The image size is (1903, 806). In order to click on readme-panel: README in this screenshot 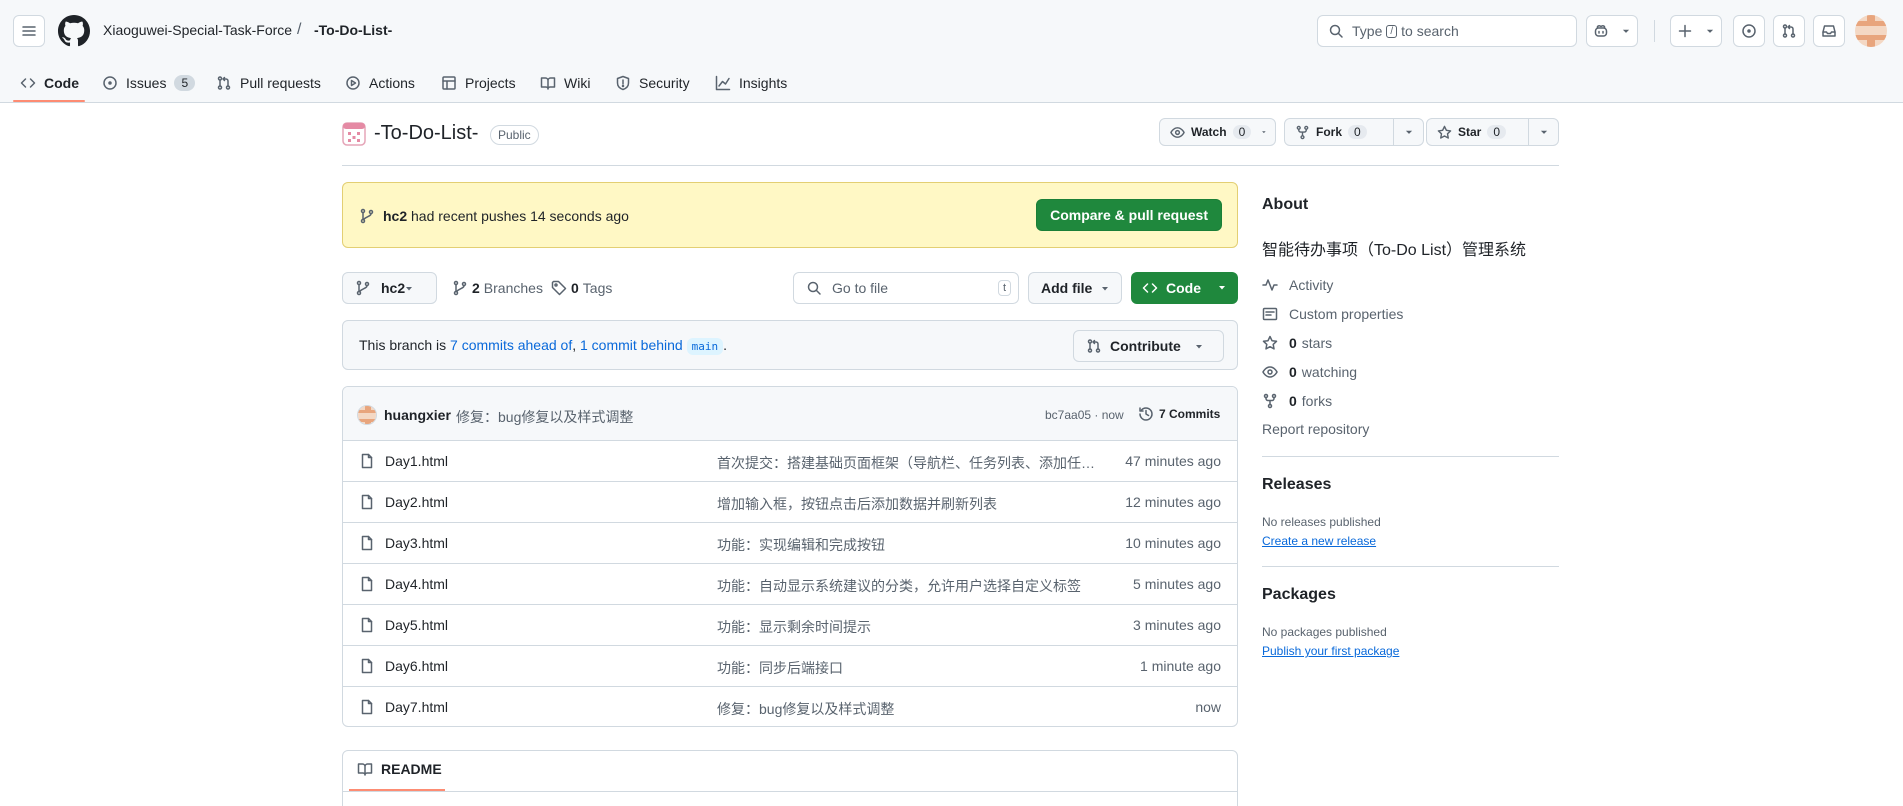, I will do `click(790, 778)`.